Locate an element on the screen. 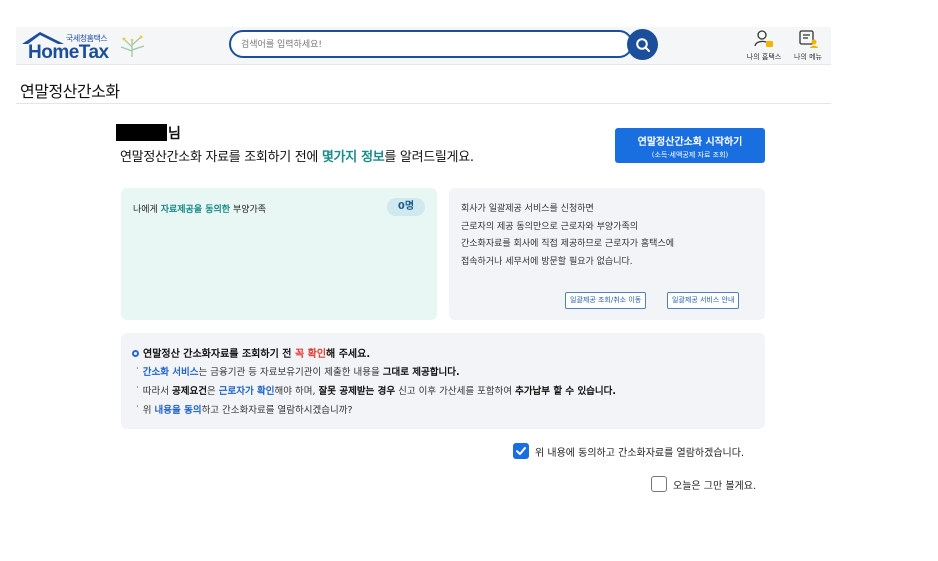 The width and height of the screenshot is (938, 561). l2-f: 잘못 공제받는 경우 is located at coordinates (357, 391).